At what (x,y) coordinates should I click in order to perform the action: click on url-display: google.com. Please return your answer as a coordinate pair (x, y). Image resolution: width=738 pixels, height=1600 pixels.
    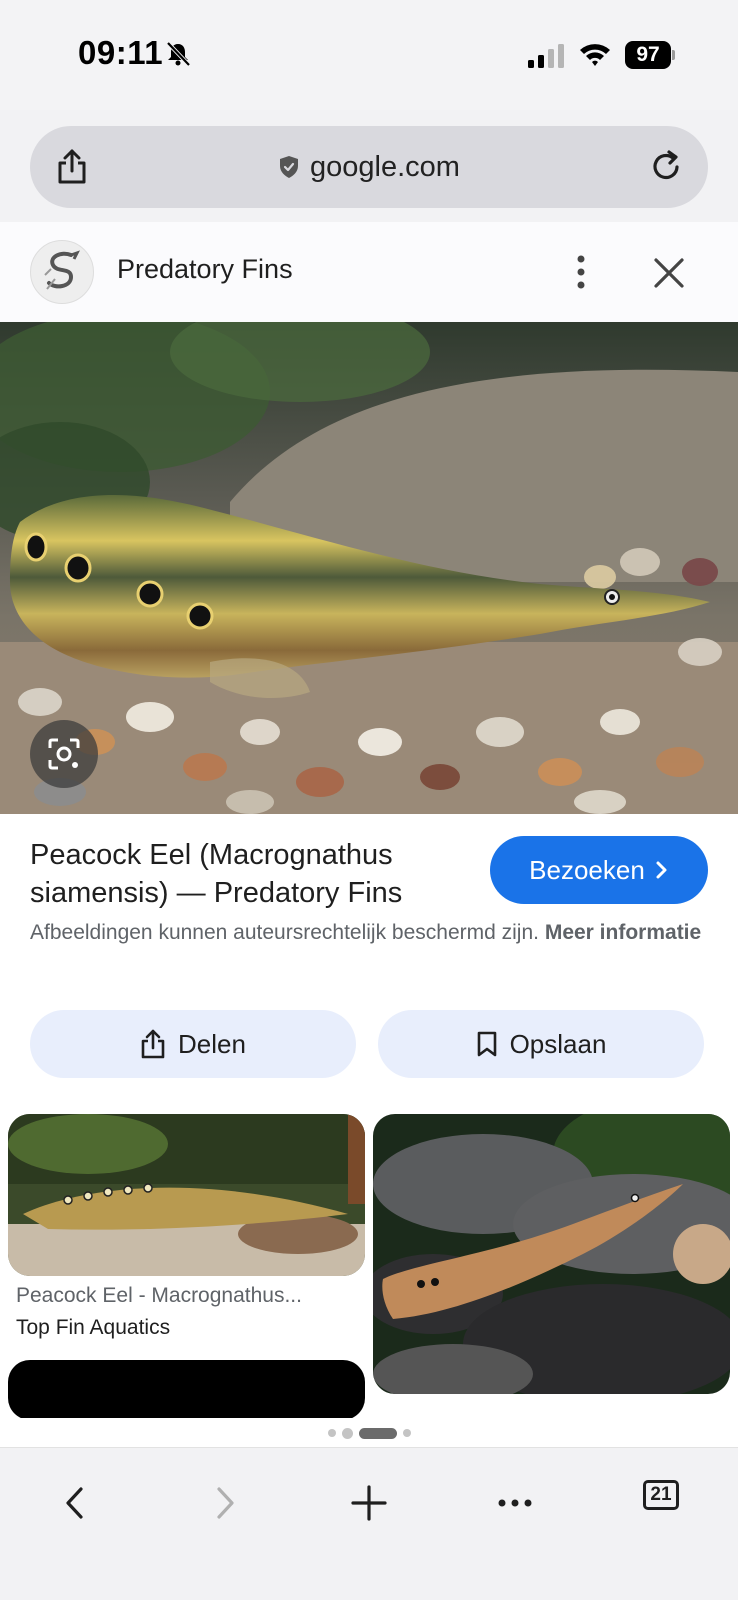
    Looking at the image, I should click on (369, 167).